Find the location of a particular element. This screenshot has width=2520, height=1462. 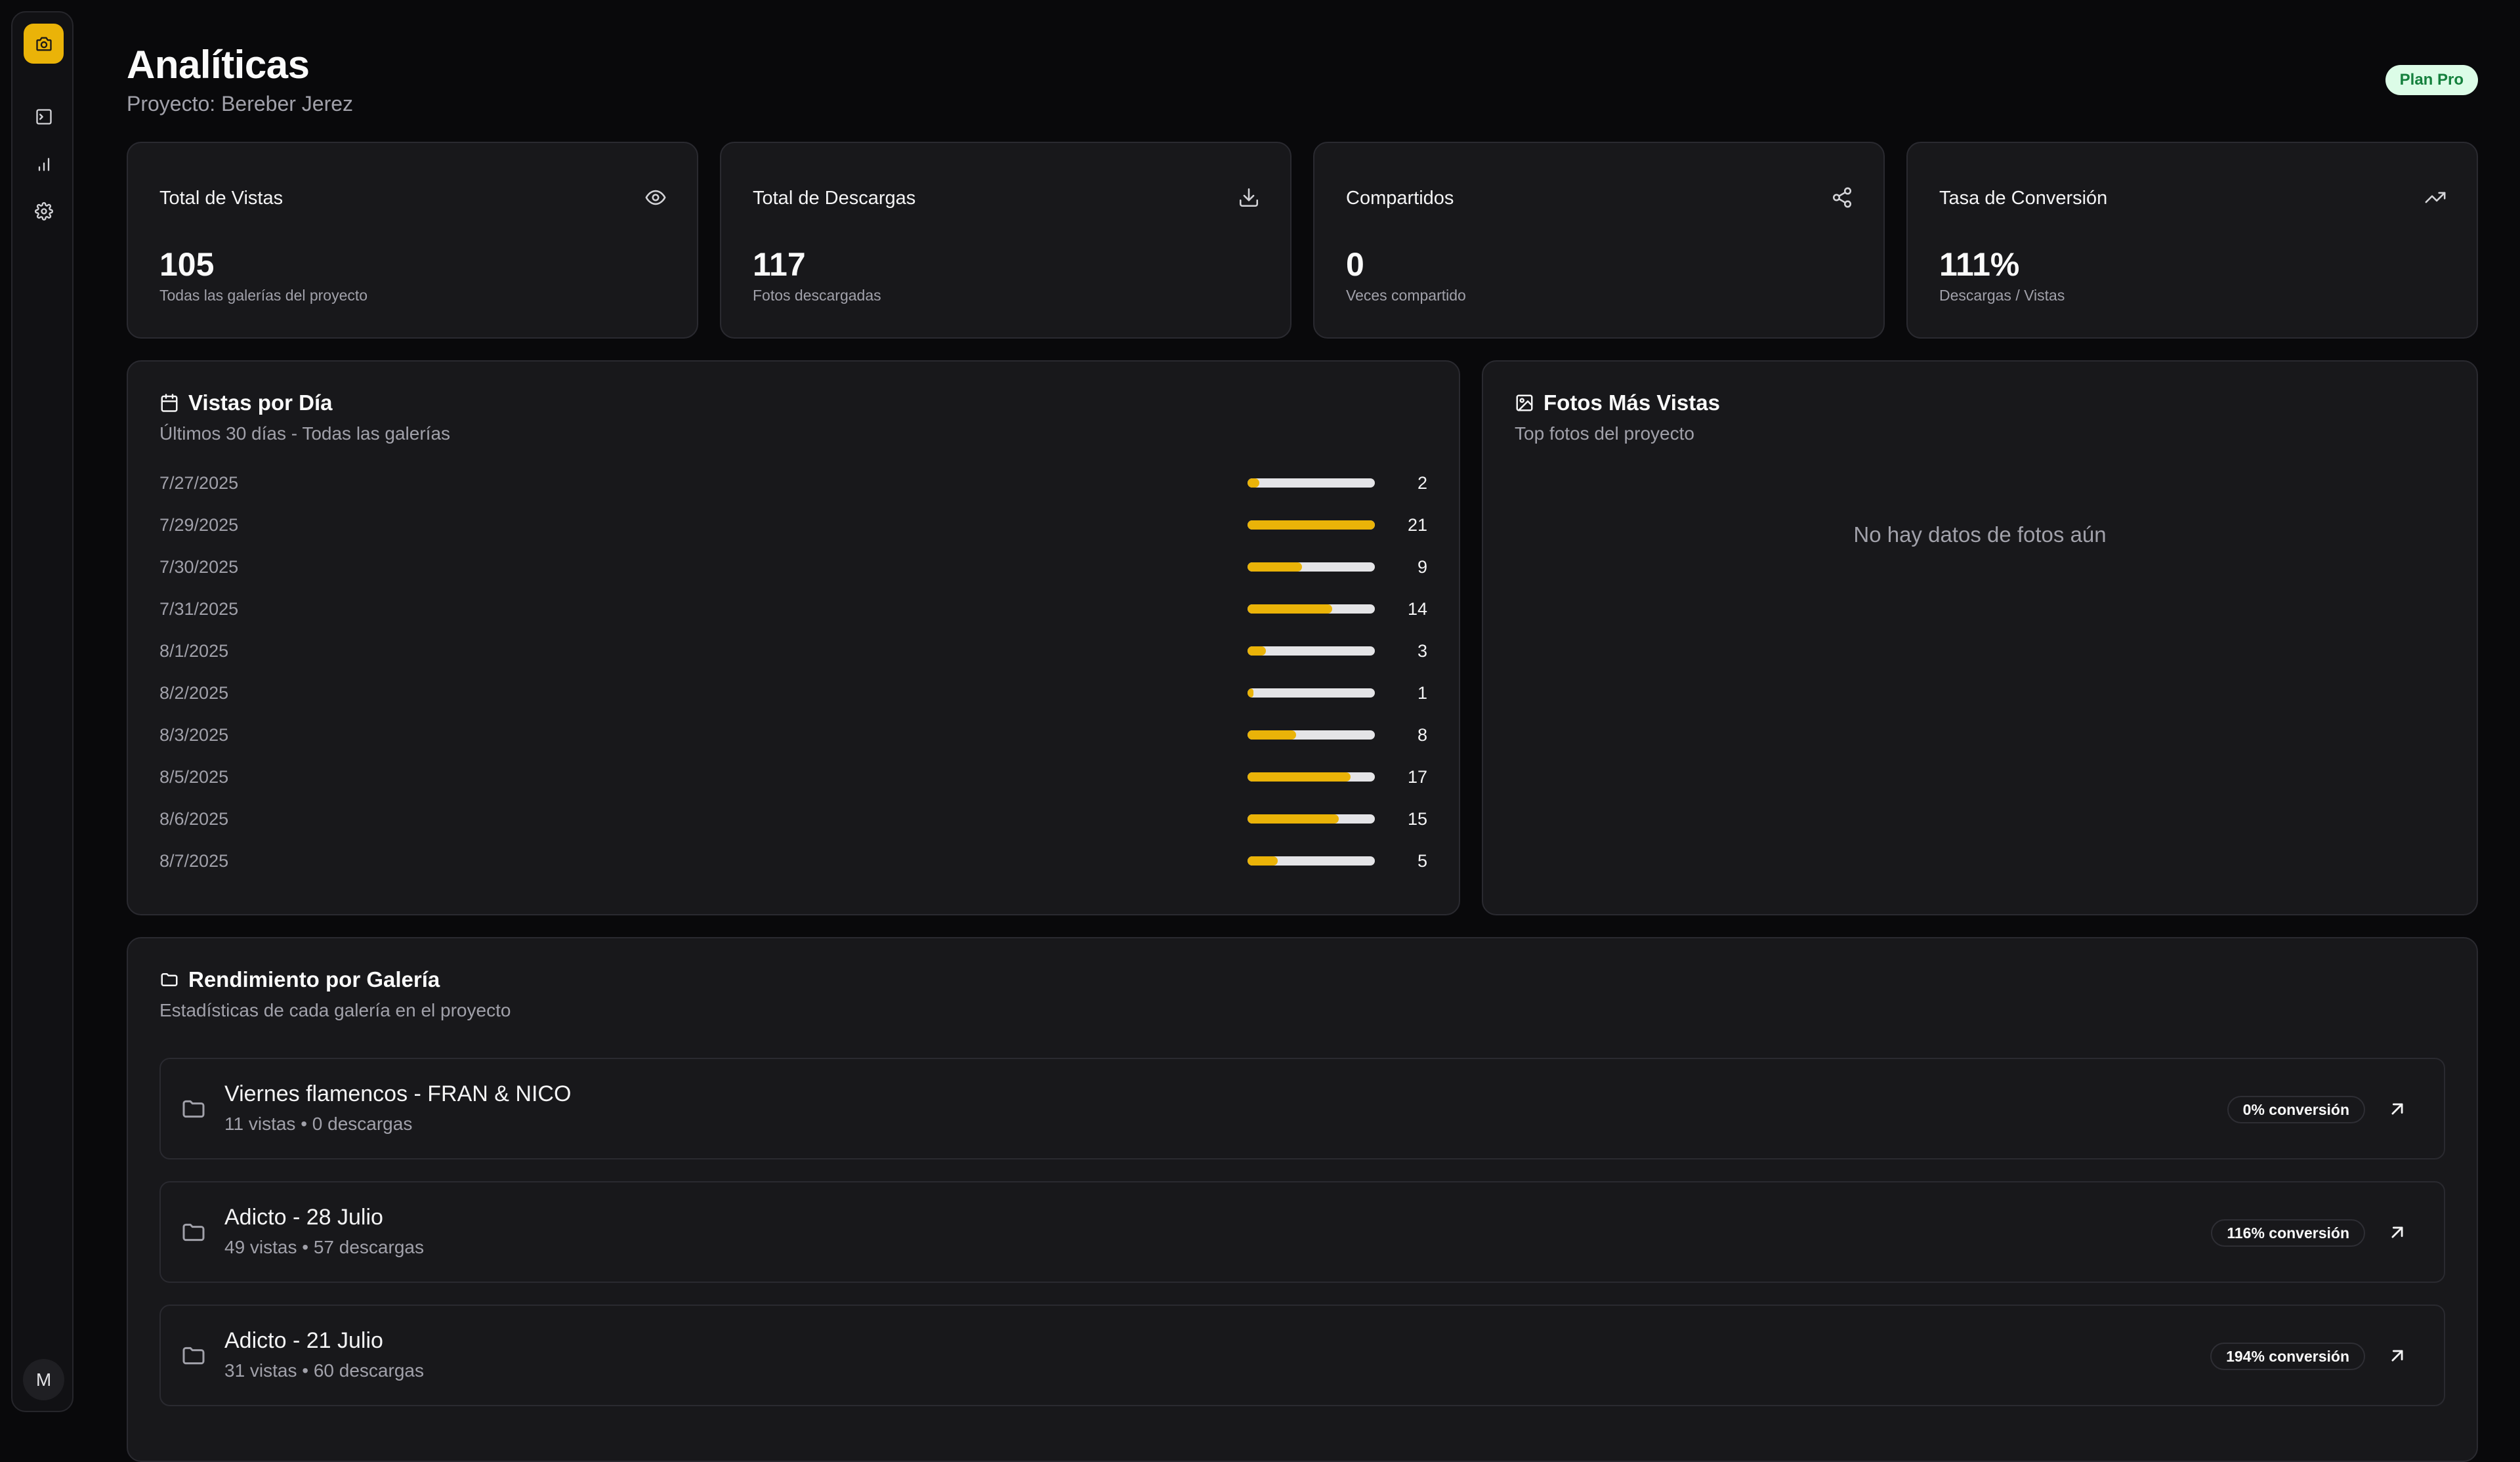

views-day-row: 7/31/2025 14 is located at coordinates (793, 609).